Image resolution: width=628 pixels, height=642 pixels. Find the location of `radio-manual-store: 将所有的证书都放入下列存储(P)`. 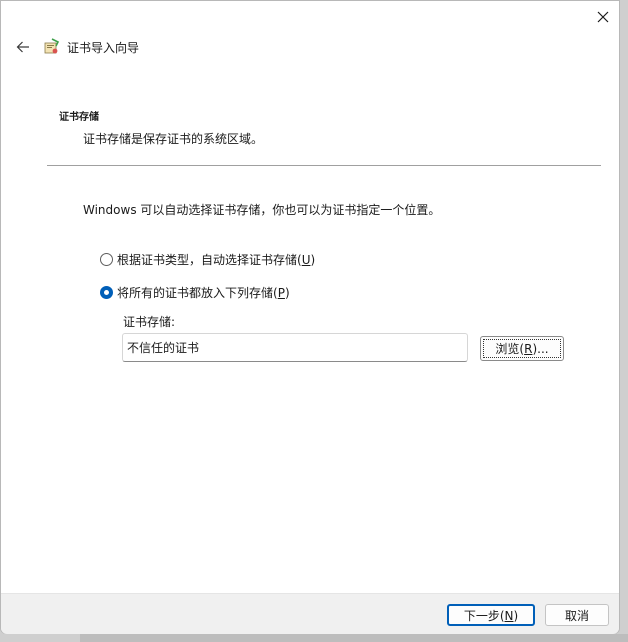

radio-manual-store: 将所有的证书都放入下列存储(P) is located at coordinates (195, 292).